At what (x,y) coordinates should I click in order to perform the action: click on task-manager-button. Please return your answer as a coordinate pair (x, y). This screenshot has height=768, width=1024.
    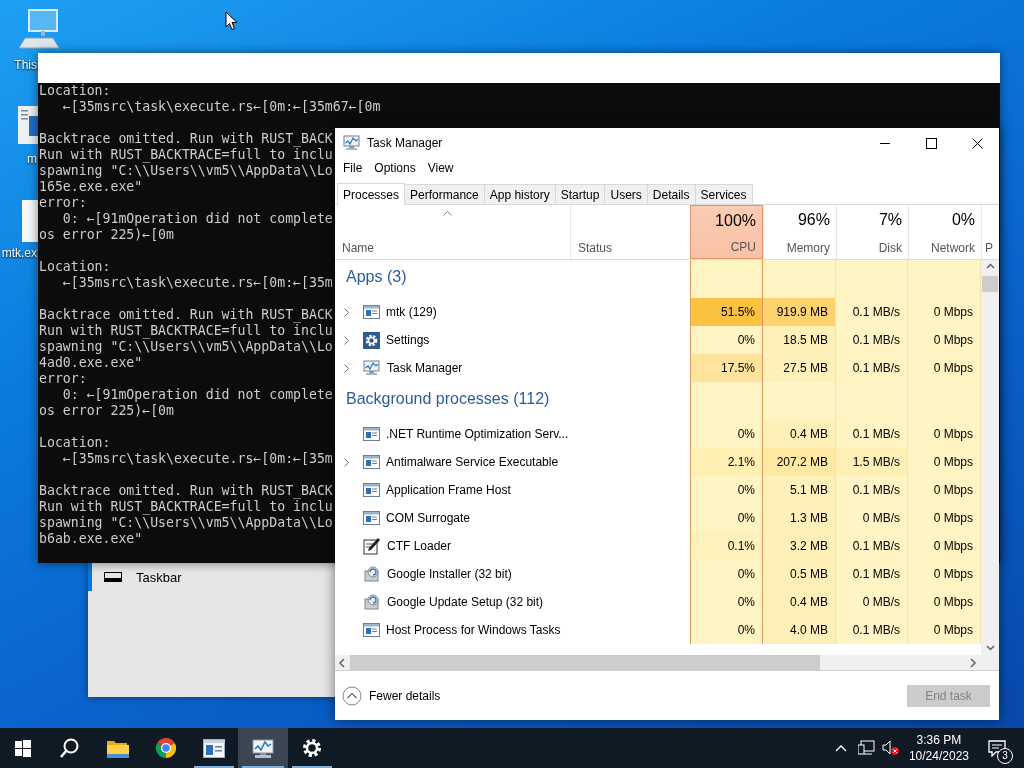
    Looking at the image, I should click on (263, 748).